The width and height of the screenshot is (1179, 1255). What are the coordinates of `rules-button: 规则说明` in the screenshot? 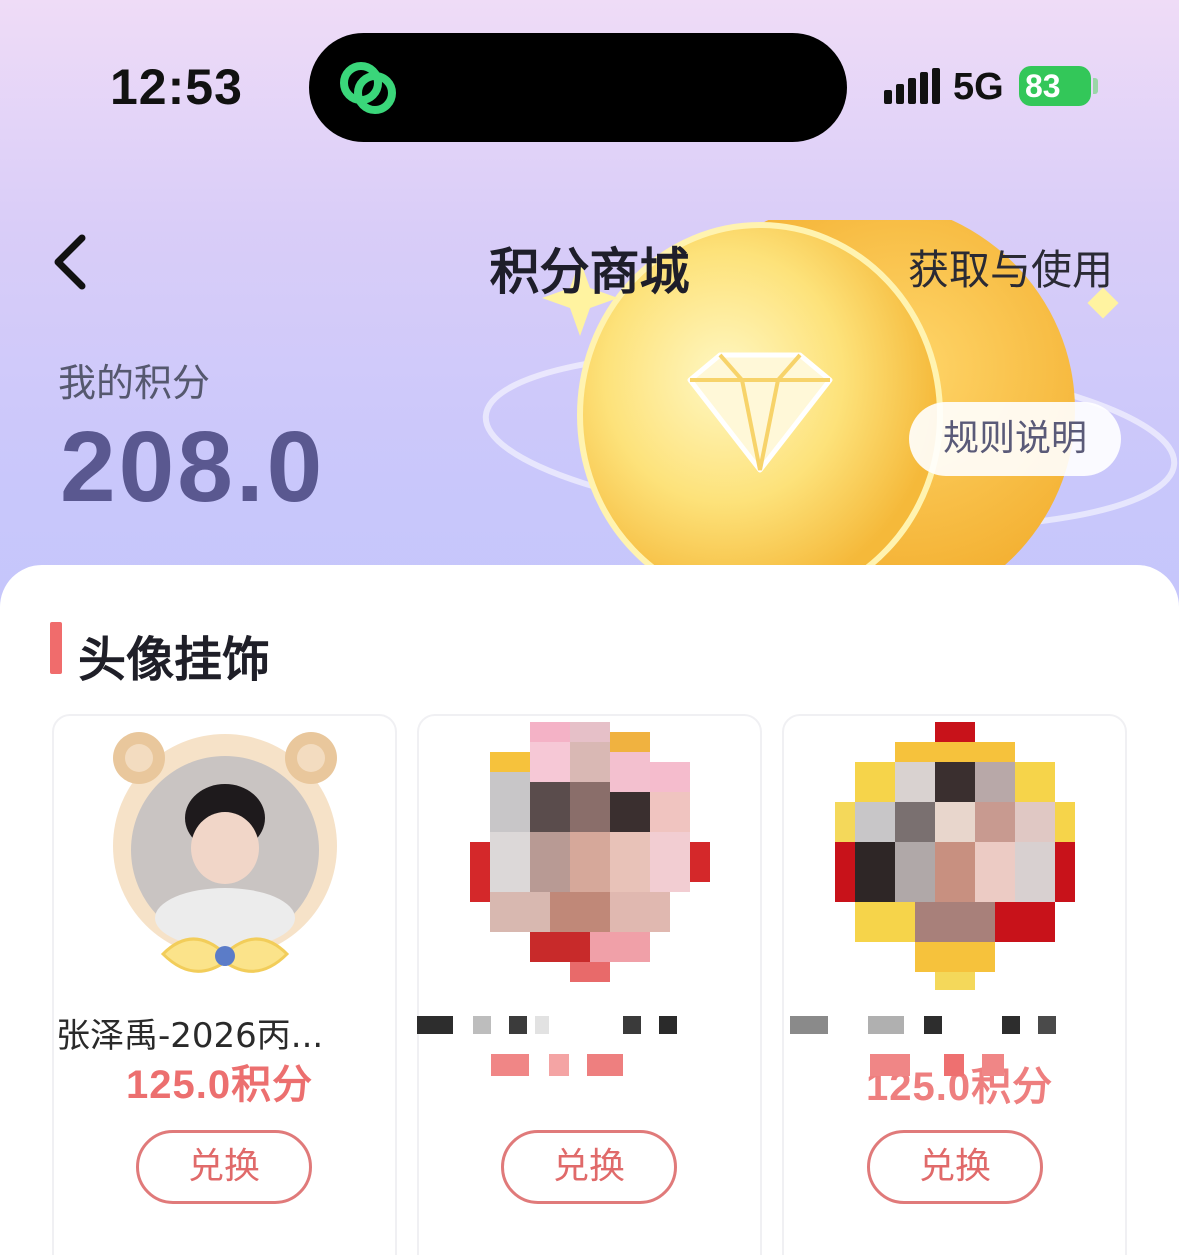 It's located at (1015, 439).